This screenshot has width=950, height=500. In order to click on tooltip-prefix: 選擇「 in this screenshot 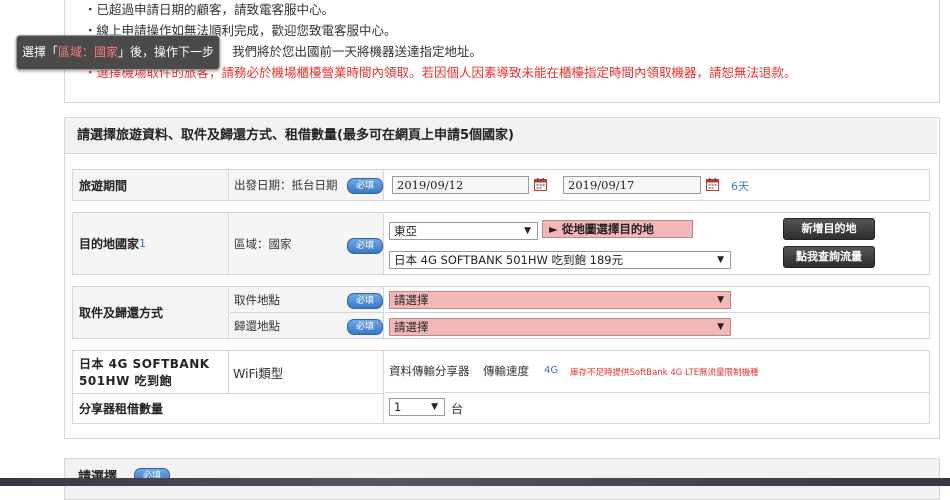, I will do `click(39, 52)`.